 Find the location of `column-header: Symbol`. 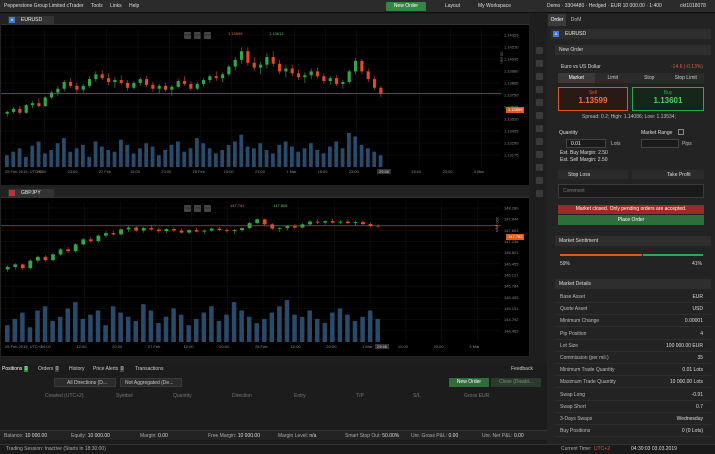

column-header: Symbol is located at coordinates (124, 396).